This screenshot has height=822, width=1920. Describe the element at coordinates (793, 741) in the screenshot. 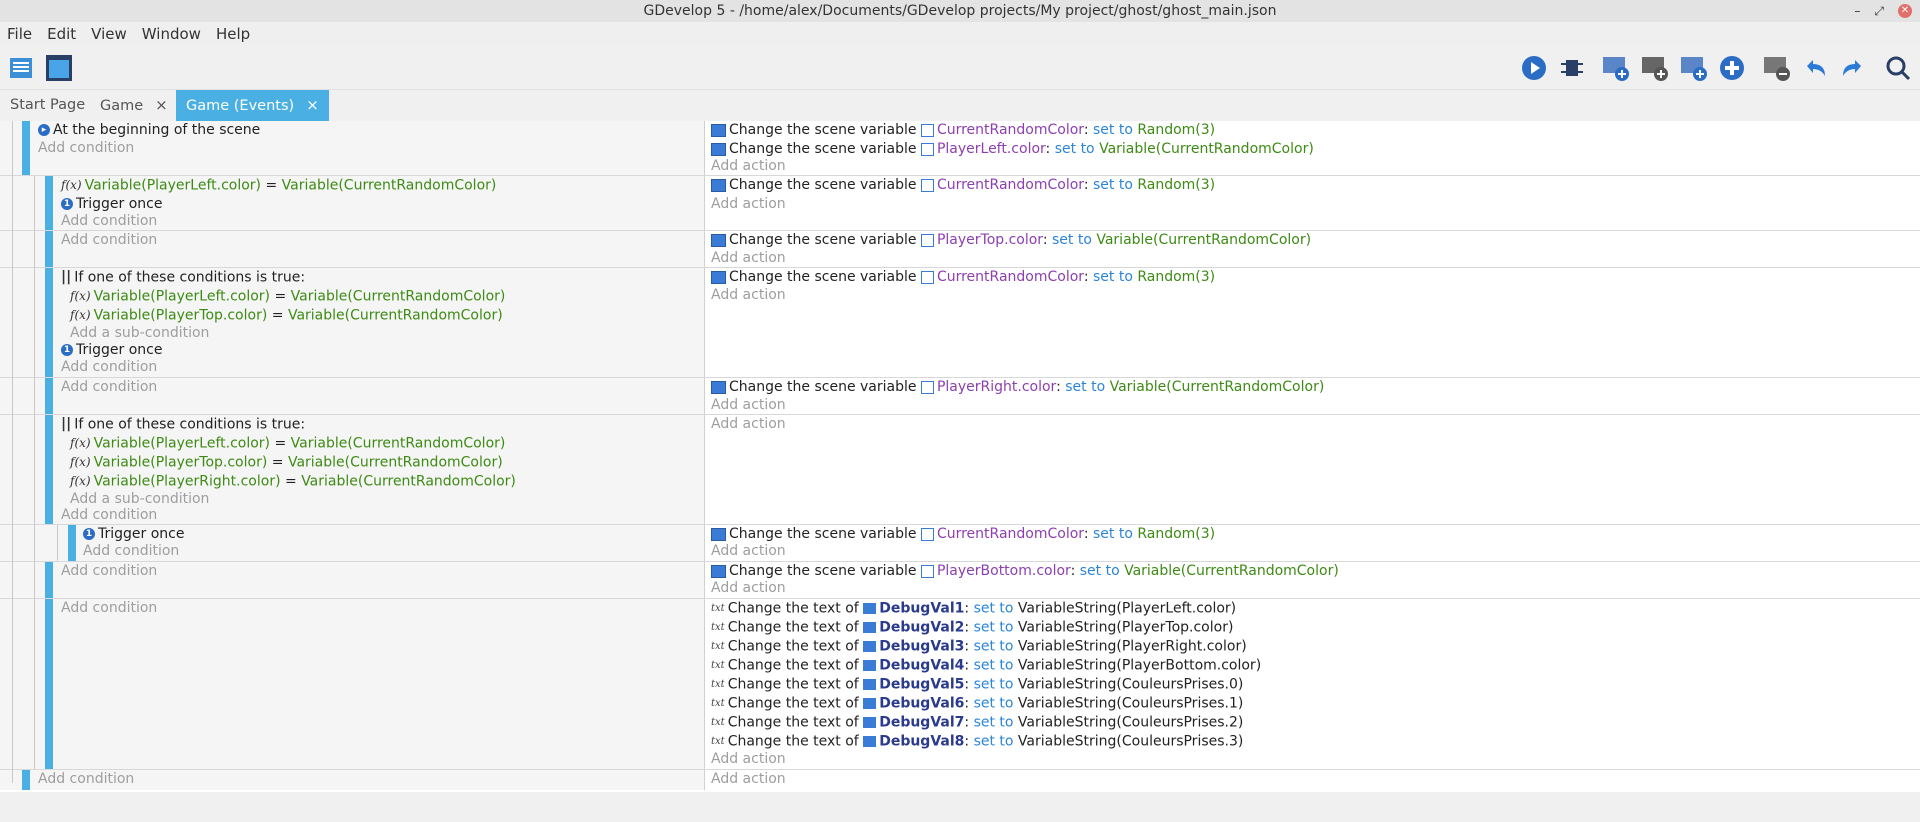

I see `action-verb: Change the text of` at that location.